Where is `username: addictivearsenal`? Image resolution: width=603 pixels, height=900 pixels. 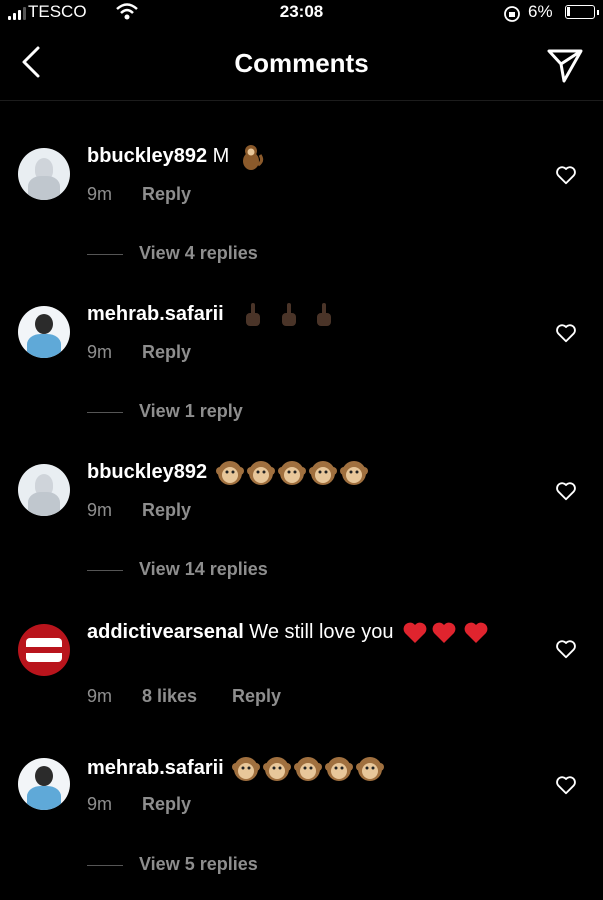
username: addictivearsenal is located at coordinates (165, 632).